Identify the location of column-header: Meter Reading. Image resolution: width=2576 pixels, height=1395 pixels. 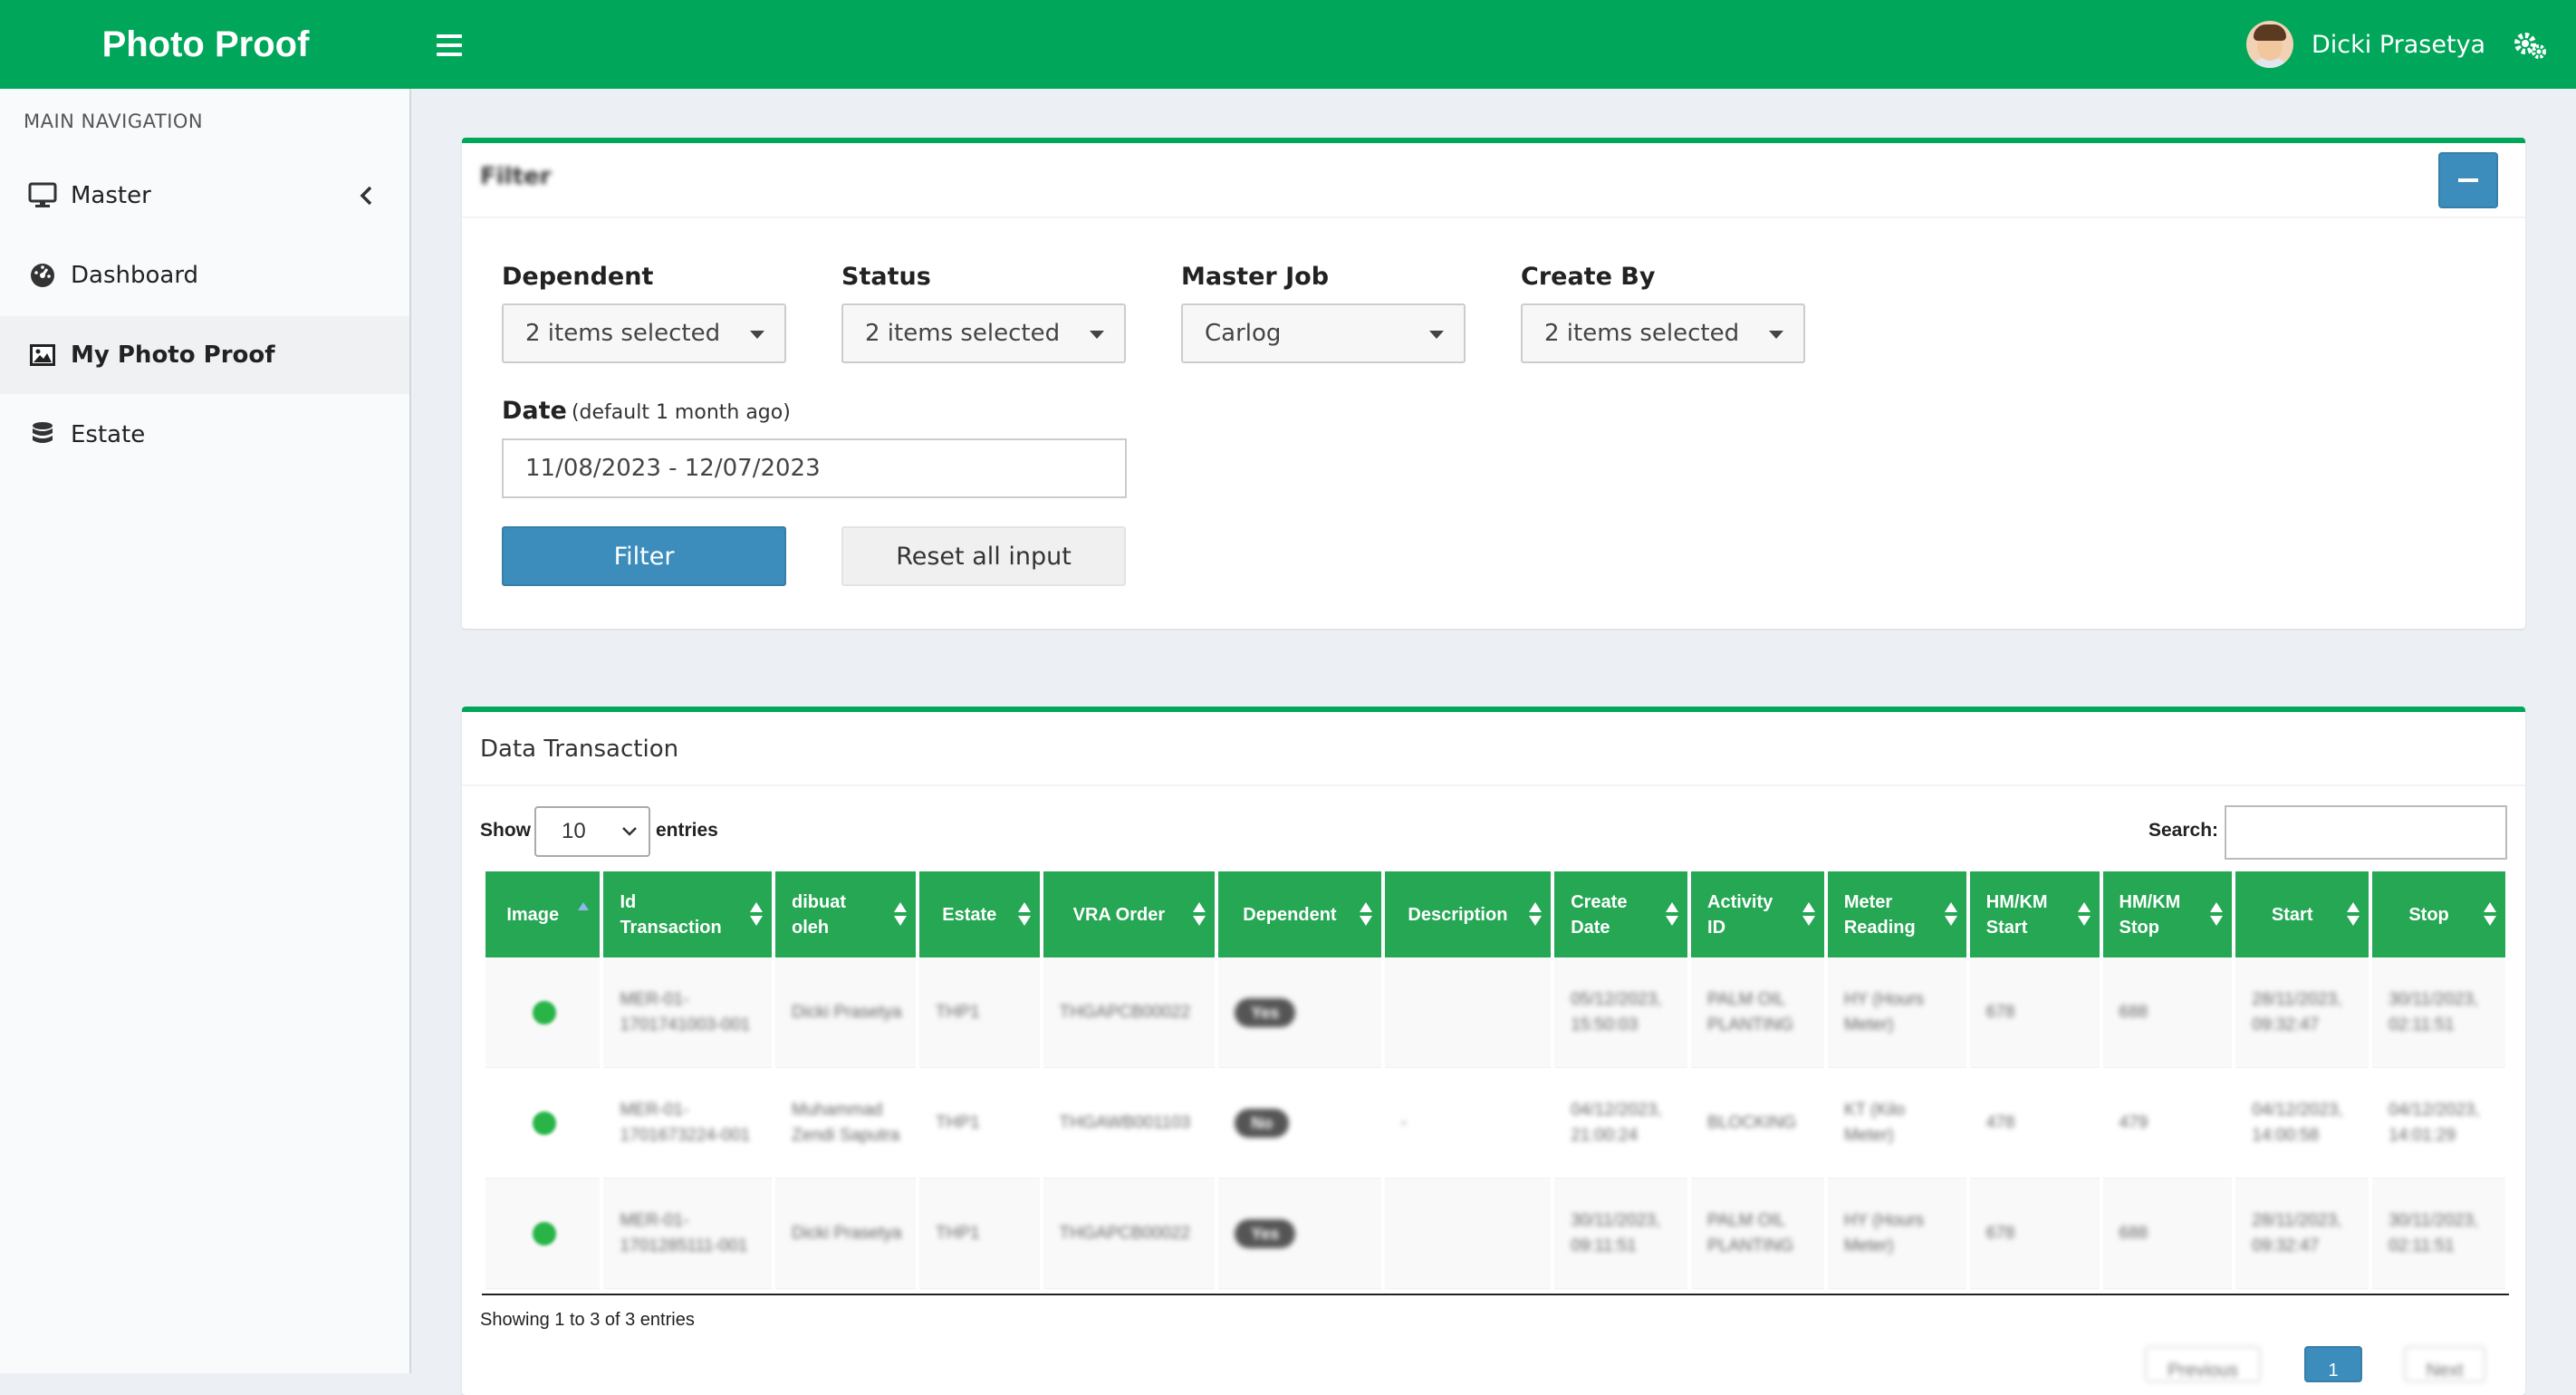
(1896, 914).